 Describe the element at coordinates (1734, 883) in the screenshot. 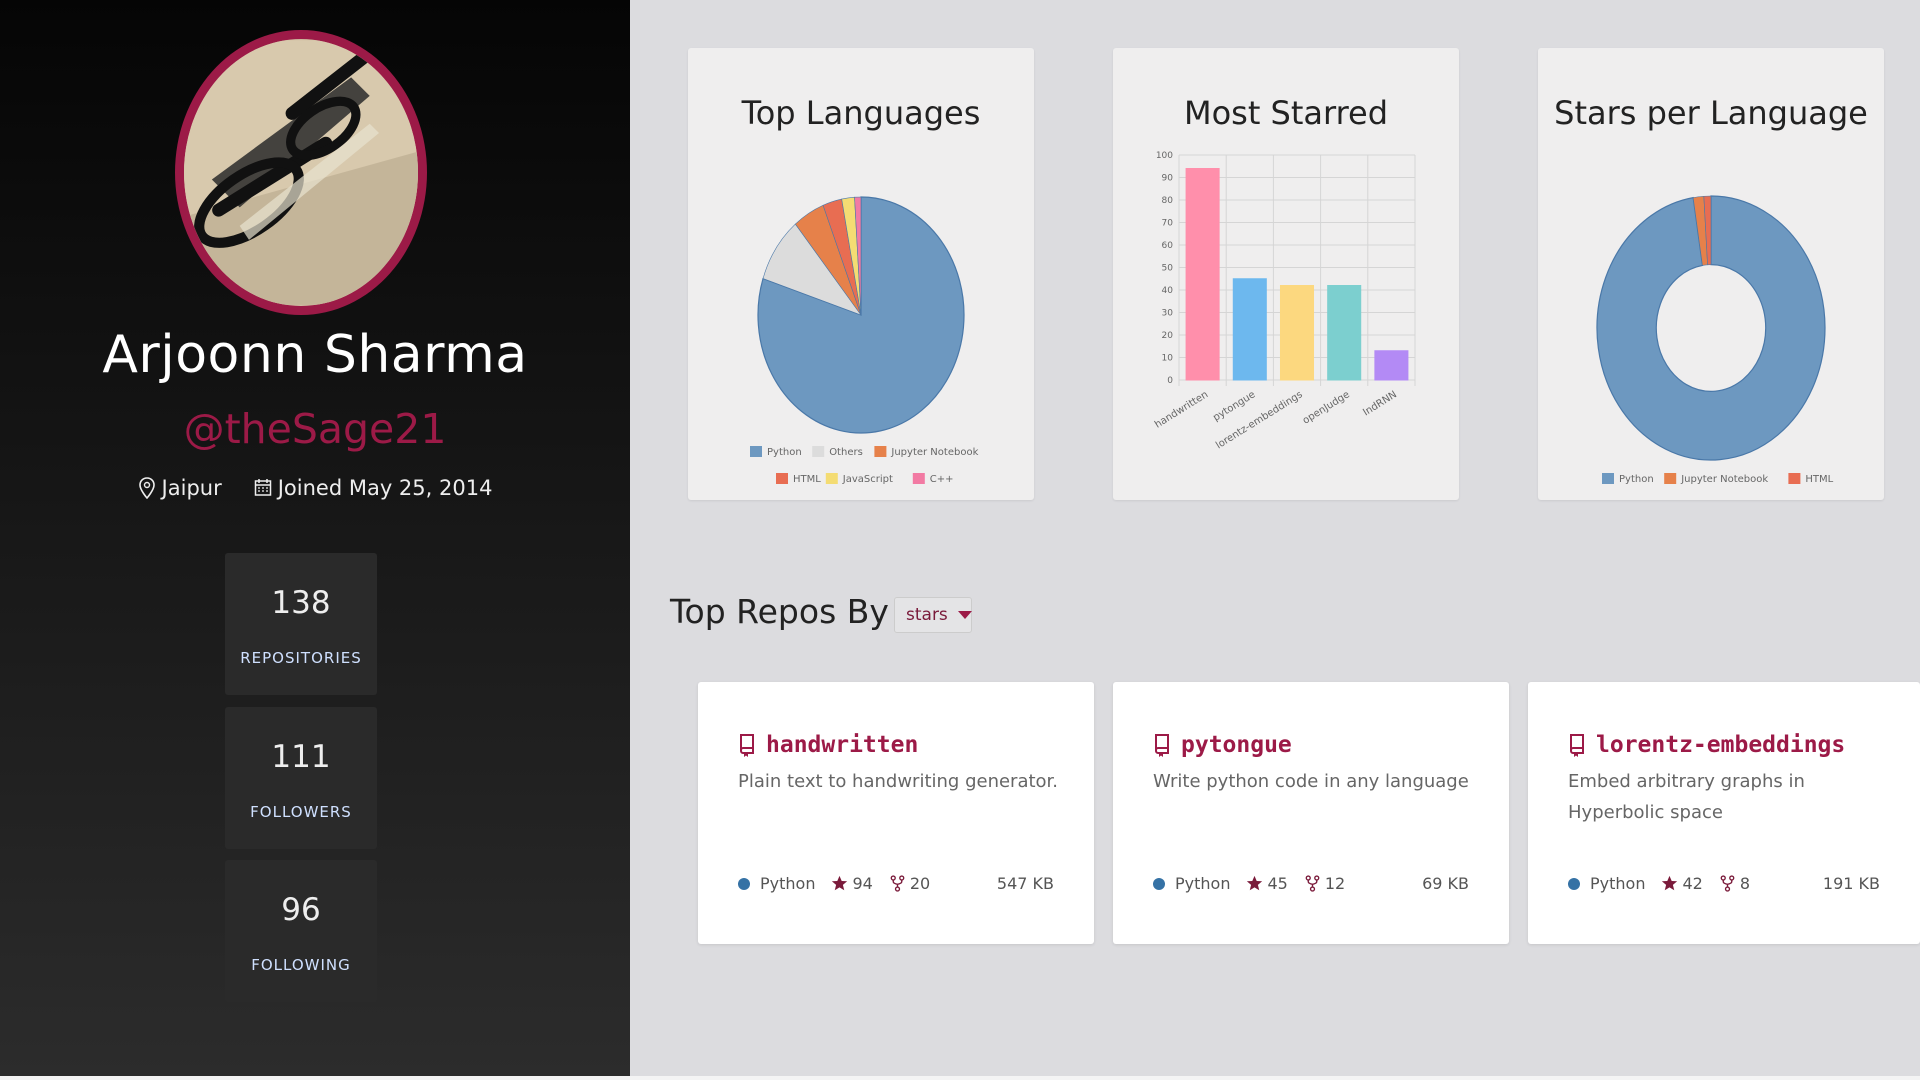

I see `repo-forks: 8` at that location.